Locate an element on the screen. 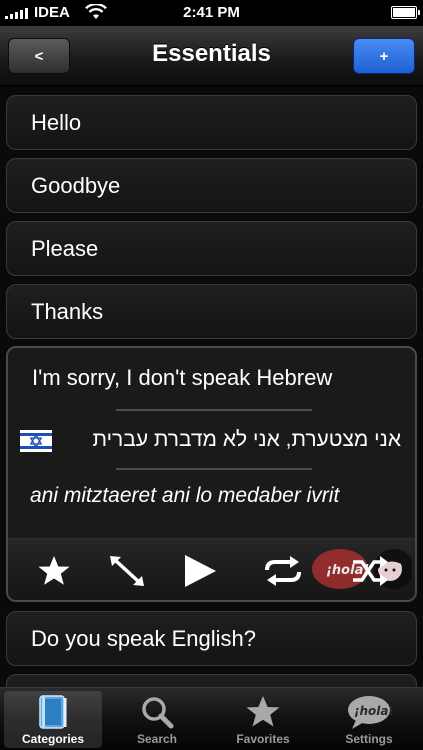 The width and height of the screenshot is (423, 750). resize-icon is located at coordinates (127, 571).